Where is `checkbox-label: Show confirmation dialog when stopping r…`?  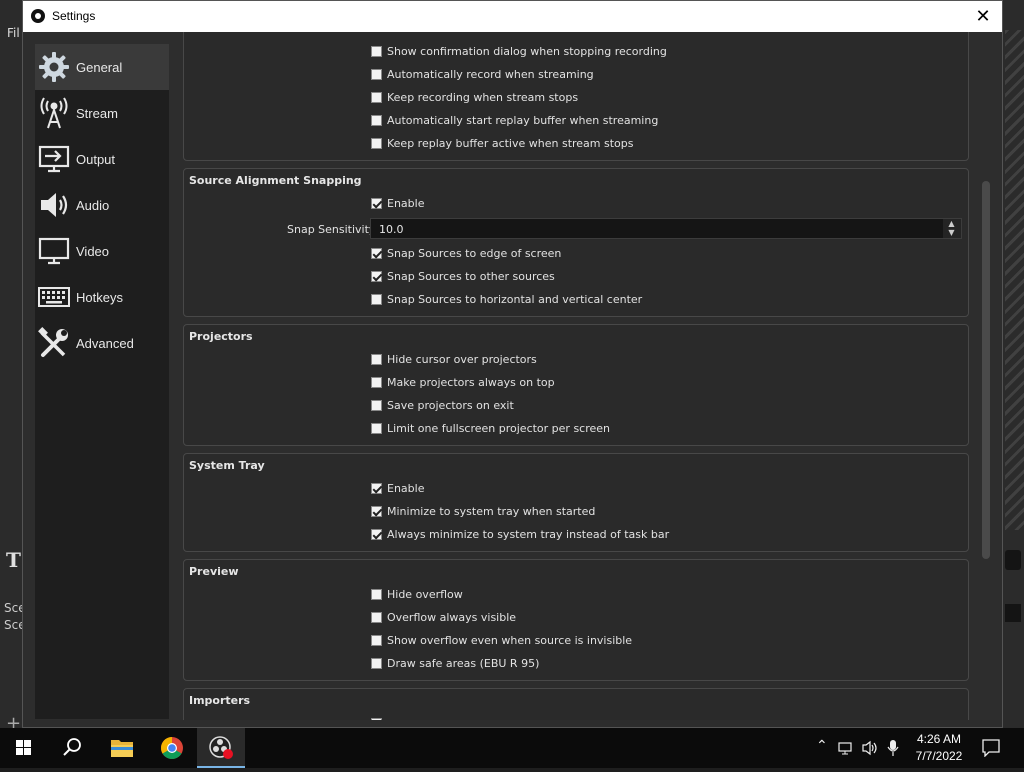
checkbox-label: Show confirmation dialog when stopping r… is located at coordinates (527, 51).